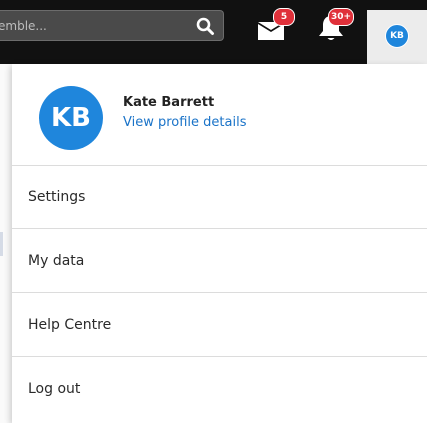  What do you see at coordinates (70, 324) in the screenshot?
I see `menu-item-label: Help Centre` at bounding box center [70, 324].